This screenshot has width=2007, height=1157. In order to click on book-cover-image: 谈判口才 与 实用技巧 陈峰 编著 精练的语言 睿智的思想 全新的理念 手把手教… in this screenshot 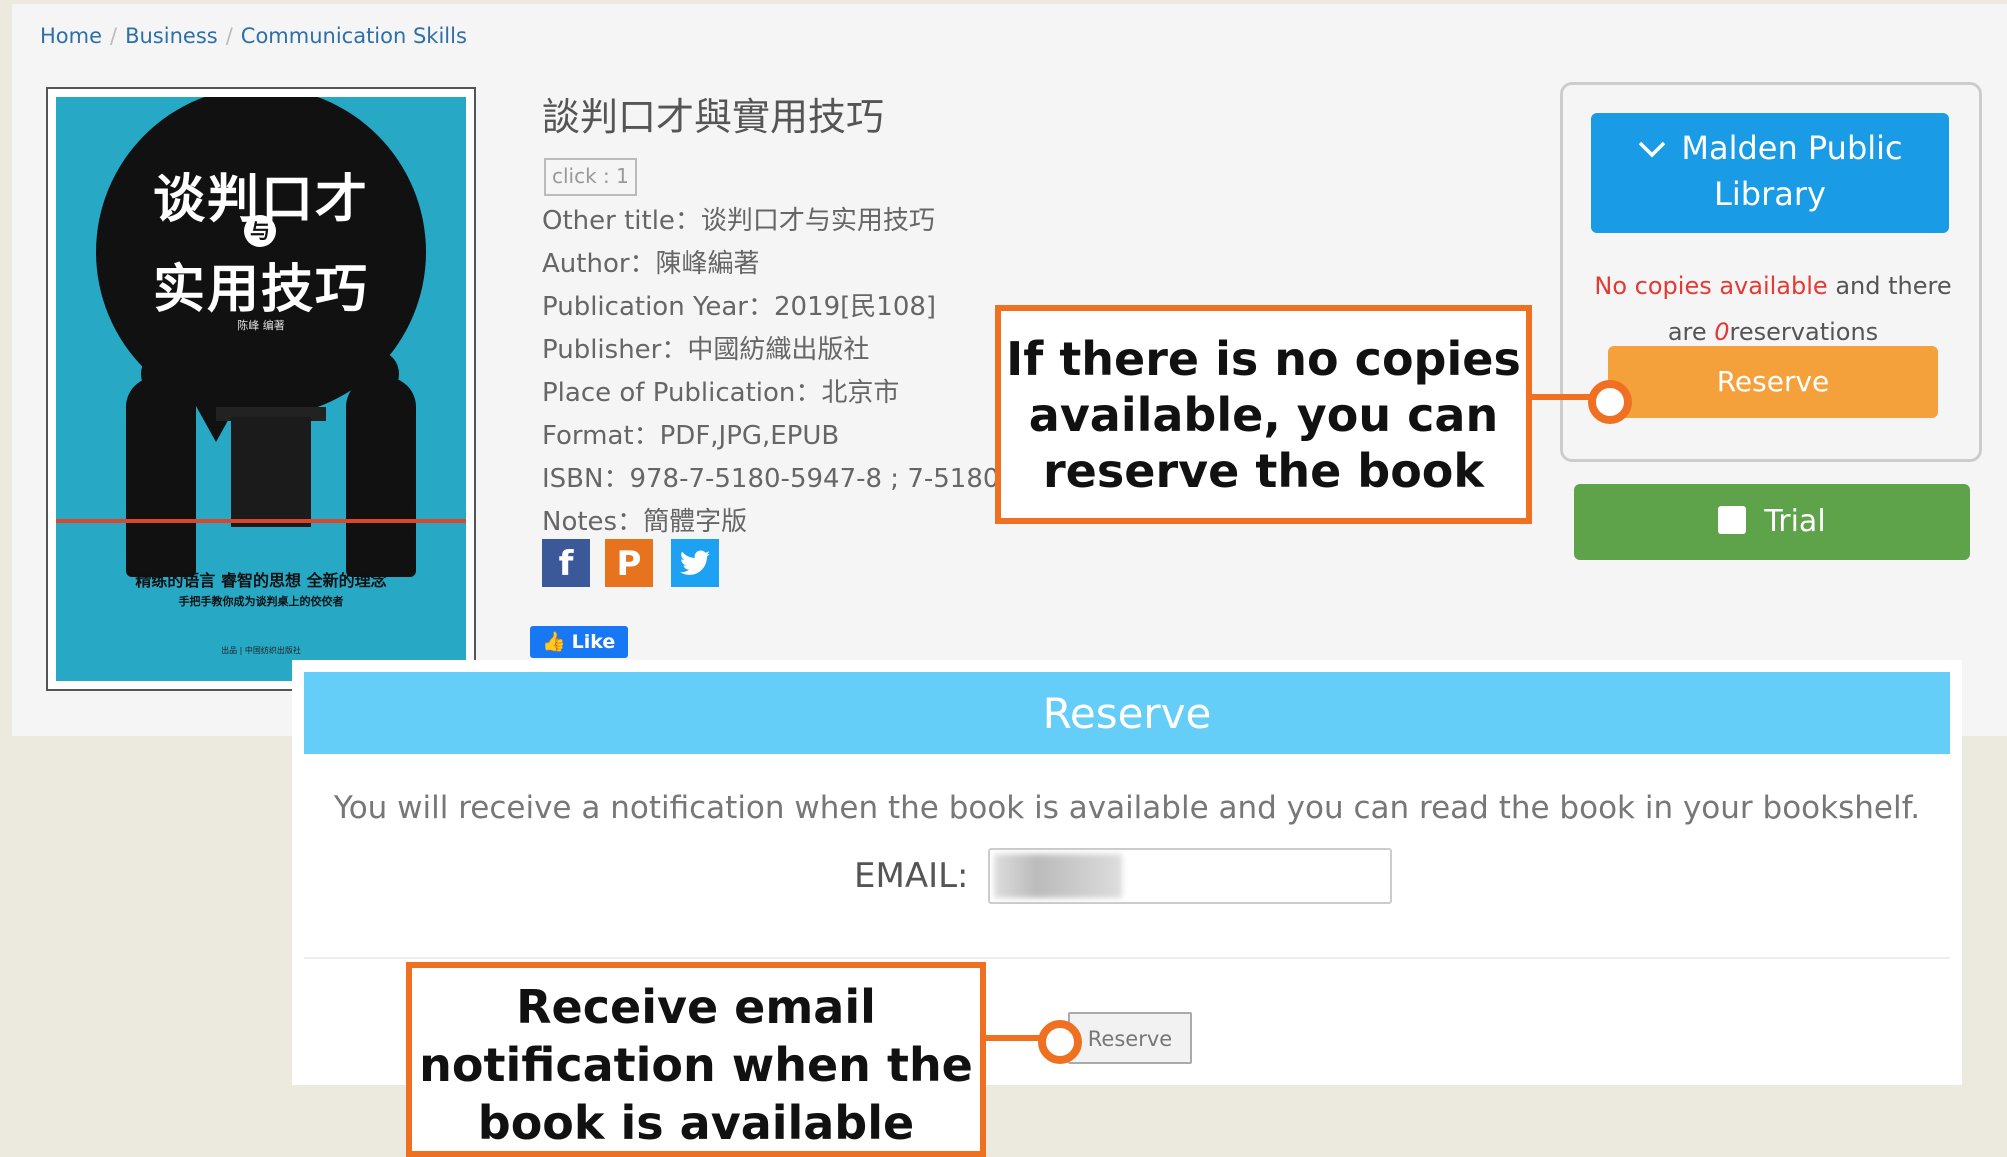, I will do `click(261, 389)`.